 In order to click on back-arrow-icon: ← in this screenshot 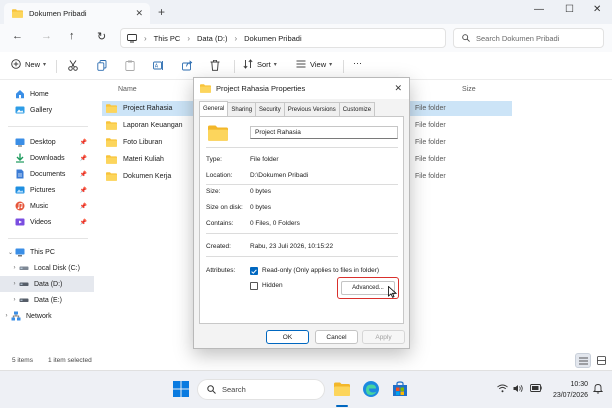, I will do `click(17, 36)`.